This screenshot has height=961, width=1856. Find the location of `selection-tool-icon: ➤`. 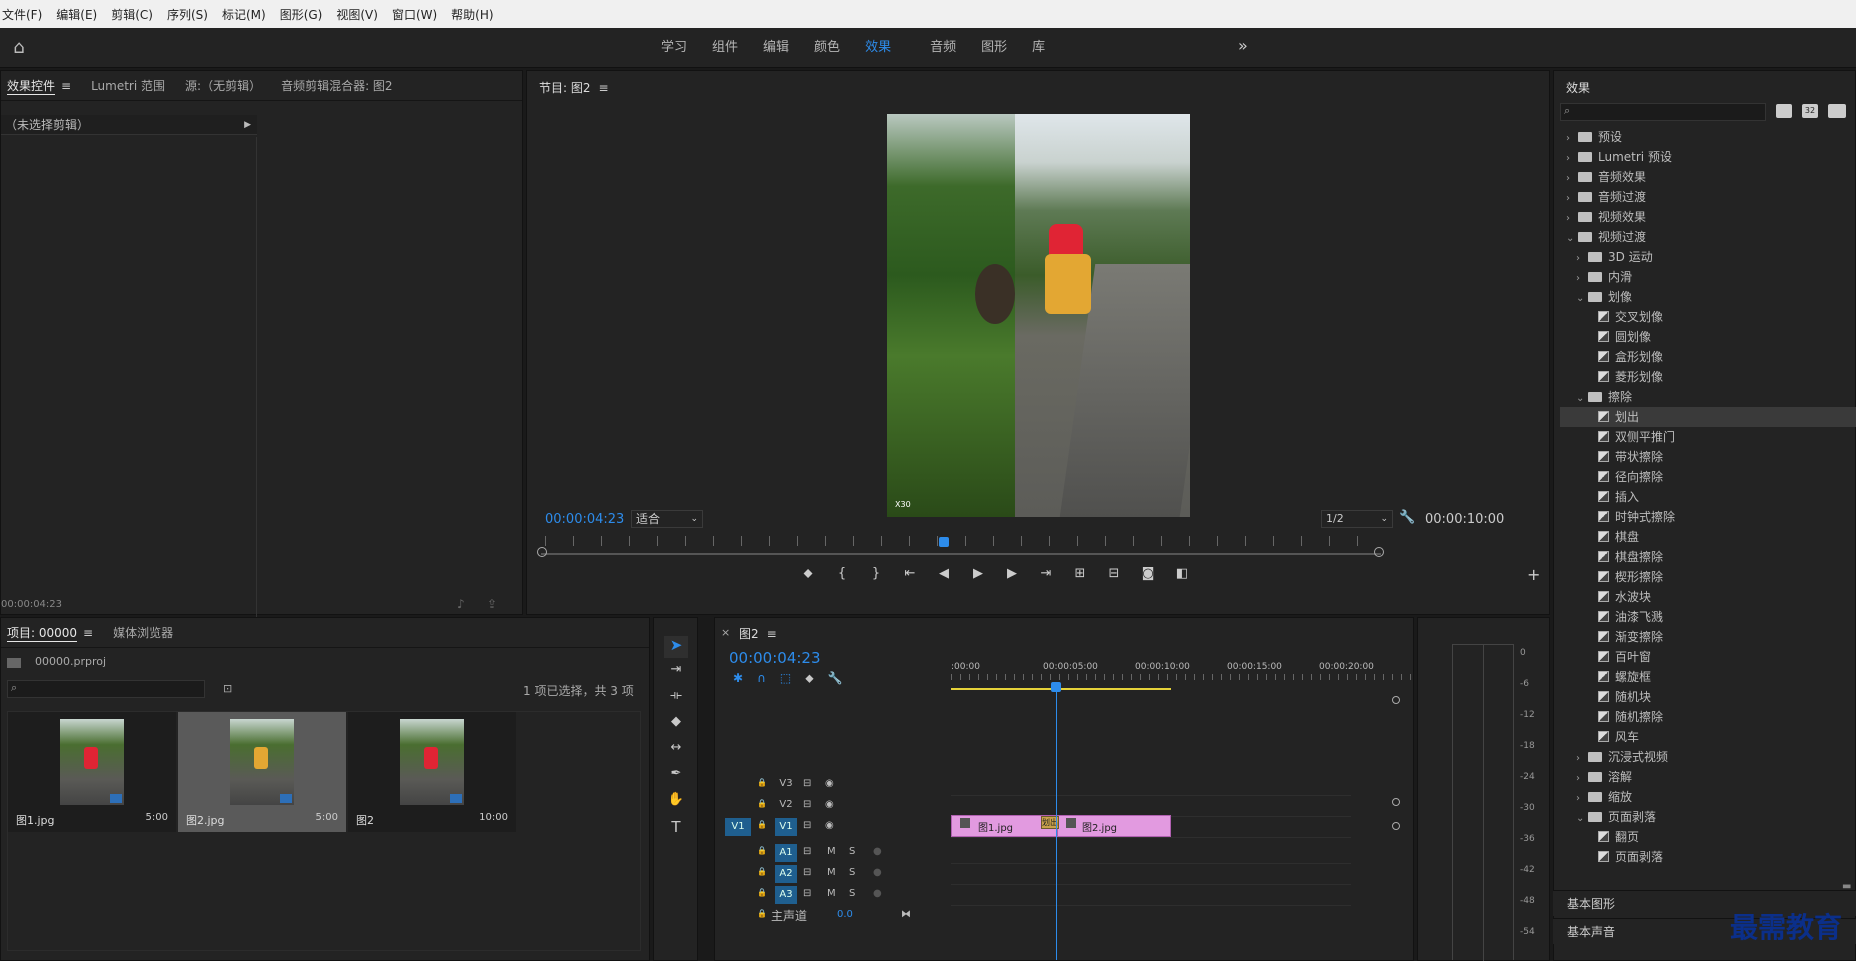

selection-tool-icon: ➤ is located at coordinates (676, 647).